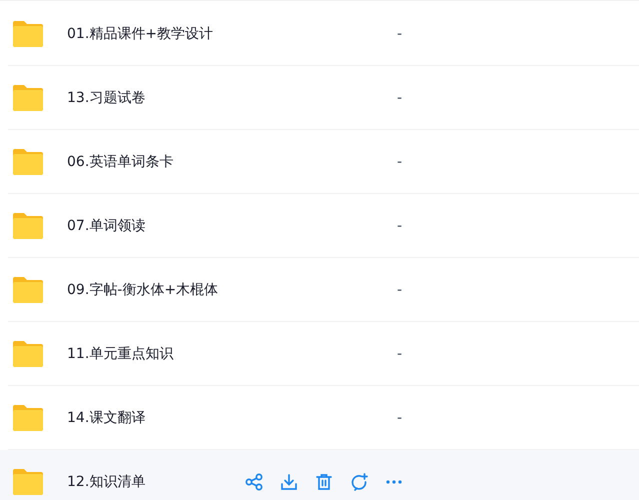 This screenshot has width=639, height=500. Describe the element at coordinates (140, 33) in the screenshot. I see `file-name: 01.精品课件+教学设计` at that location.